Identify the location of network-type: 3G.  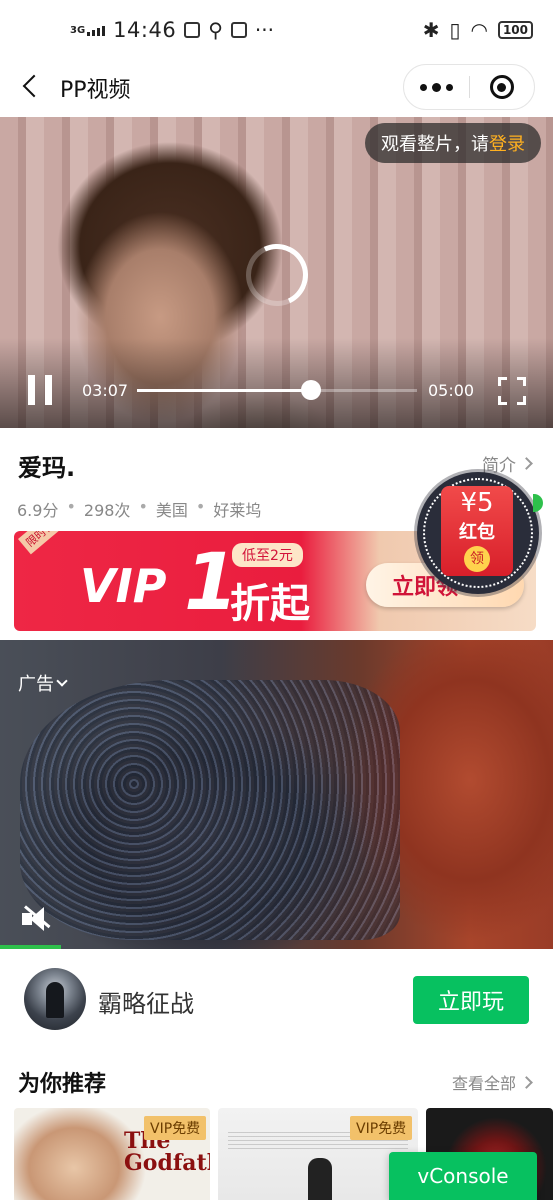
(78, 30).